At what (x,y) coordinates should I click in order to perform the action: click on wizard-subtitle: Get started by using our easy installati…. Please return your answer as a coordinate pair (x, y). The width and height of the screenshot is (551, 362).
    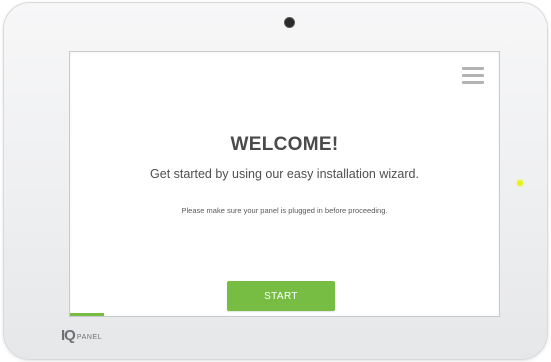
    Looking at the image, I should click on (284, 174).